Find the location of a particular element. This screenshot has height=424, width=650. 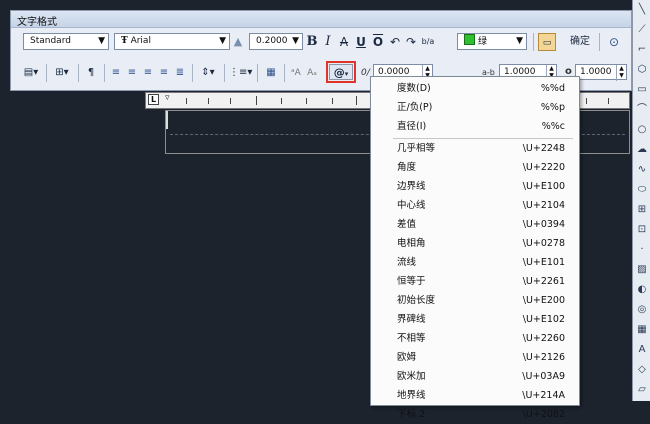

indent-marker: ▿ is located at coordinates (167, 98).